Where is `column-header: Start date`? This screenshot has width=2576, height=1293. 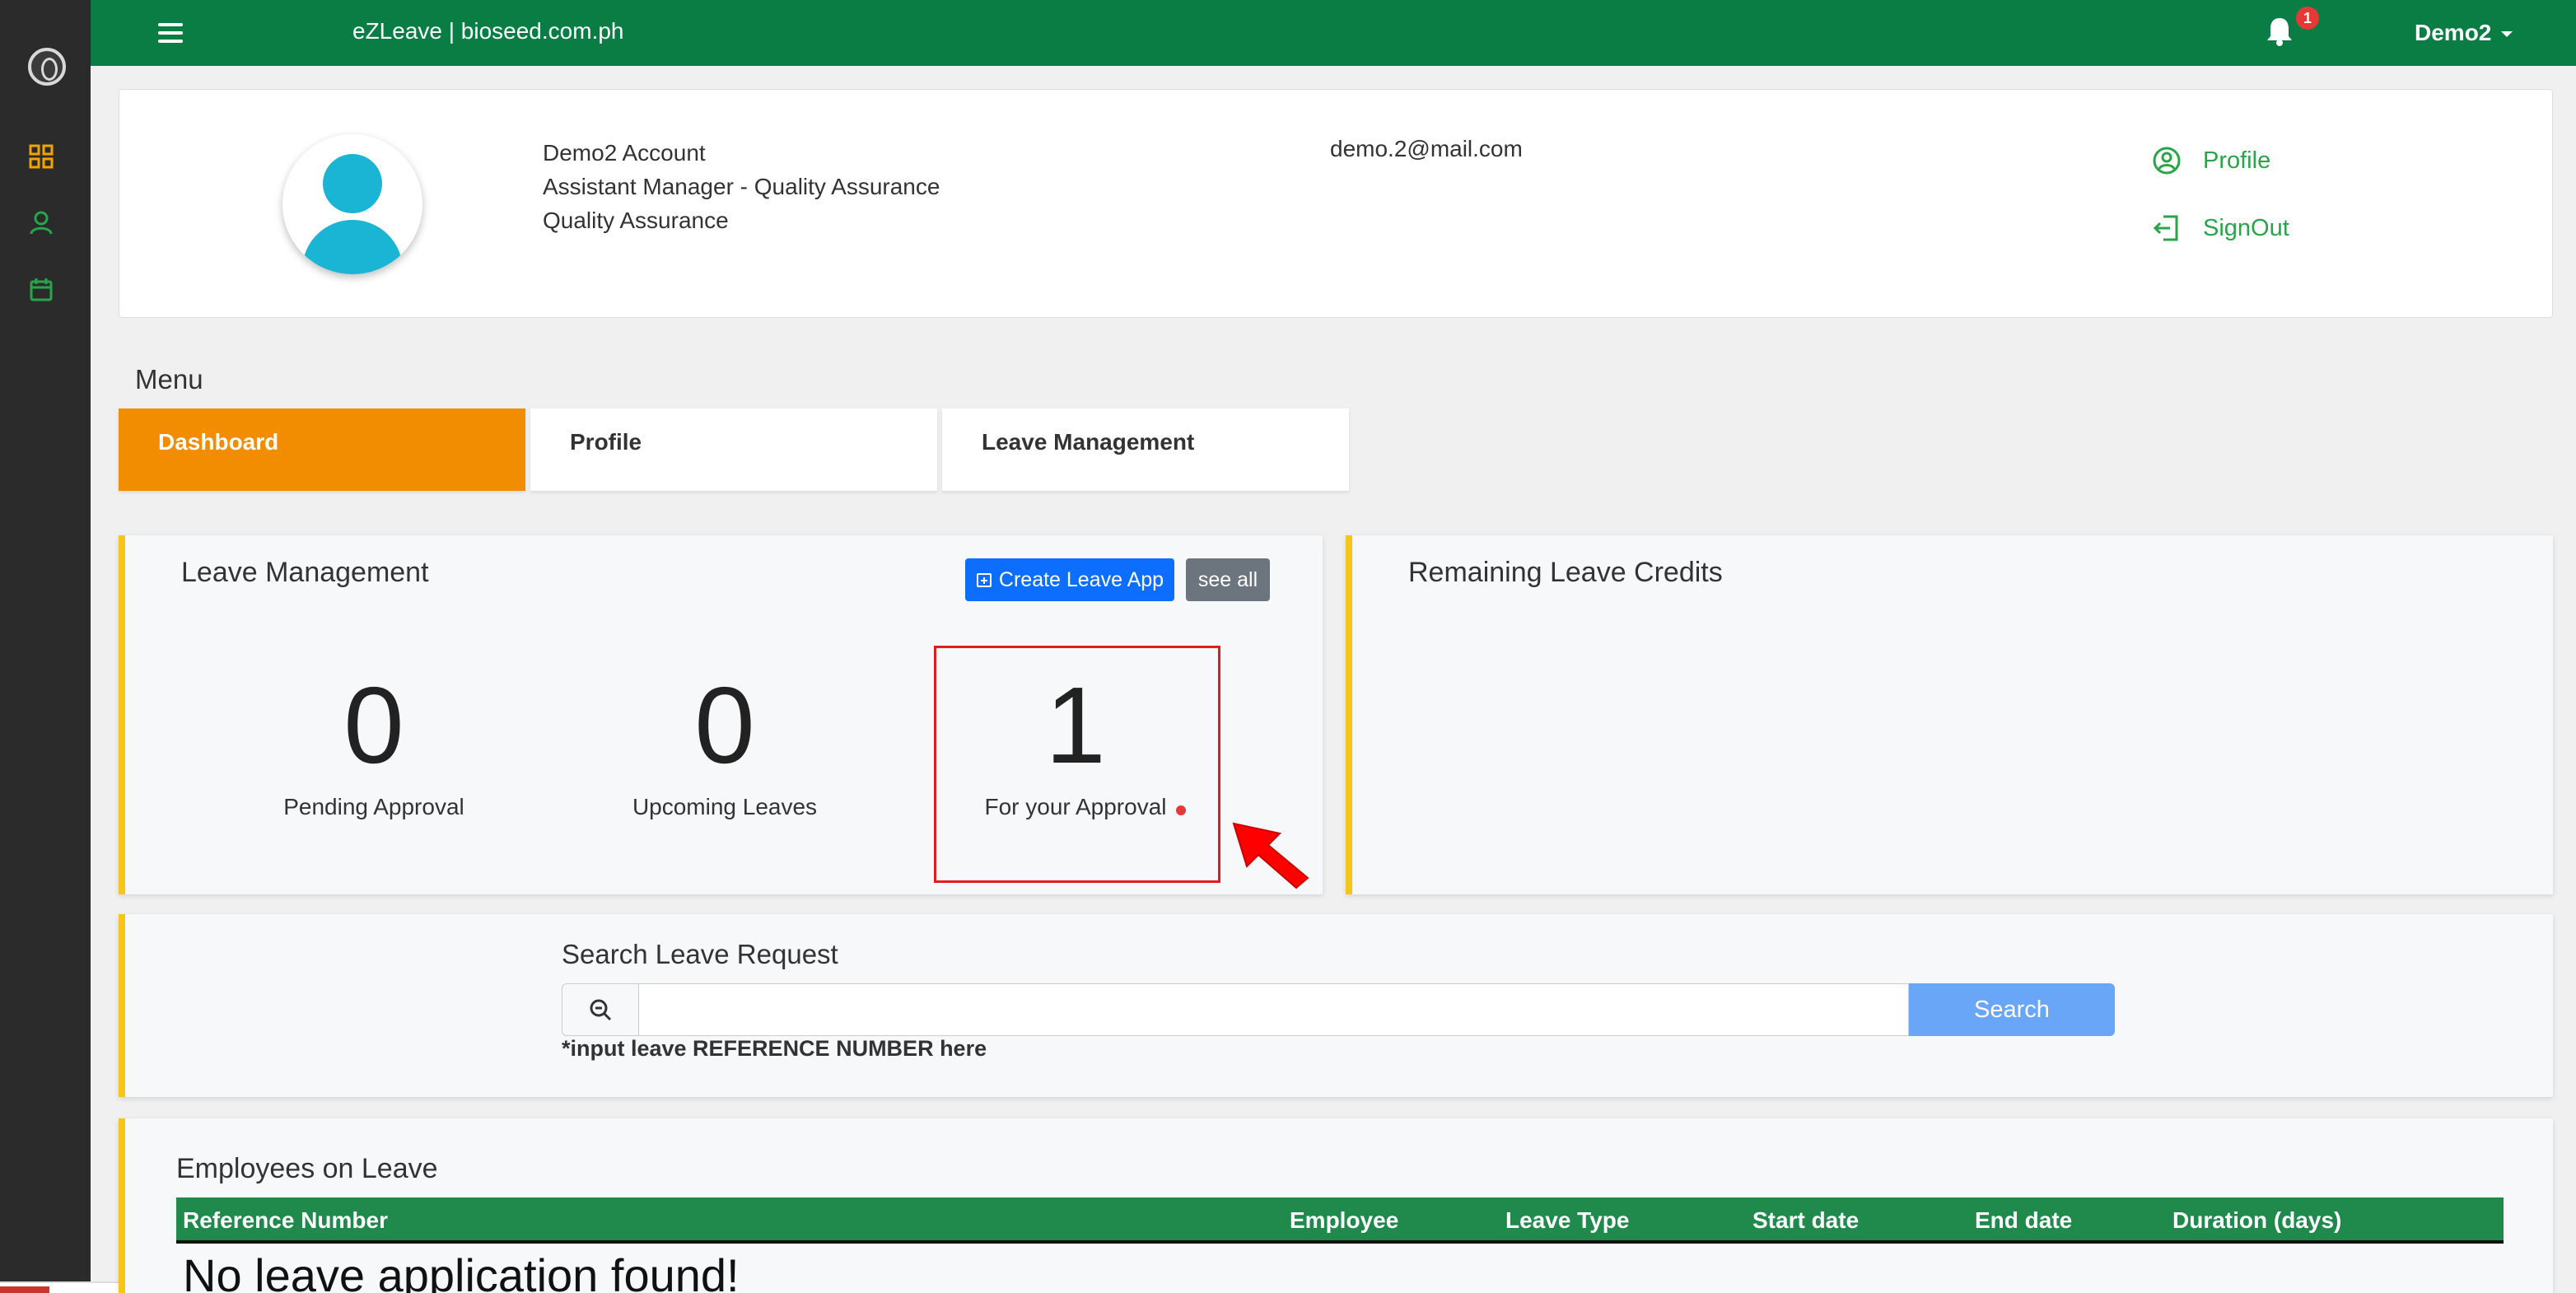 column-header: Start date is located at coordinates (1805, 1220).